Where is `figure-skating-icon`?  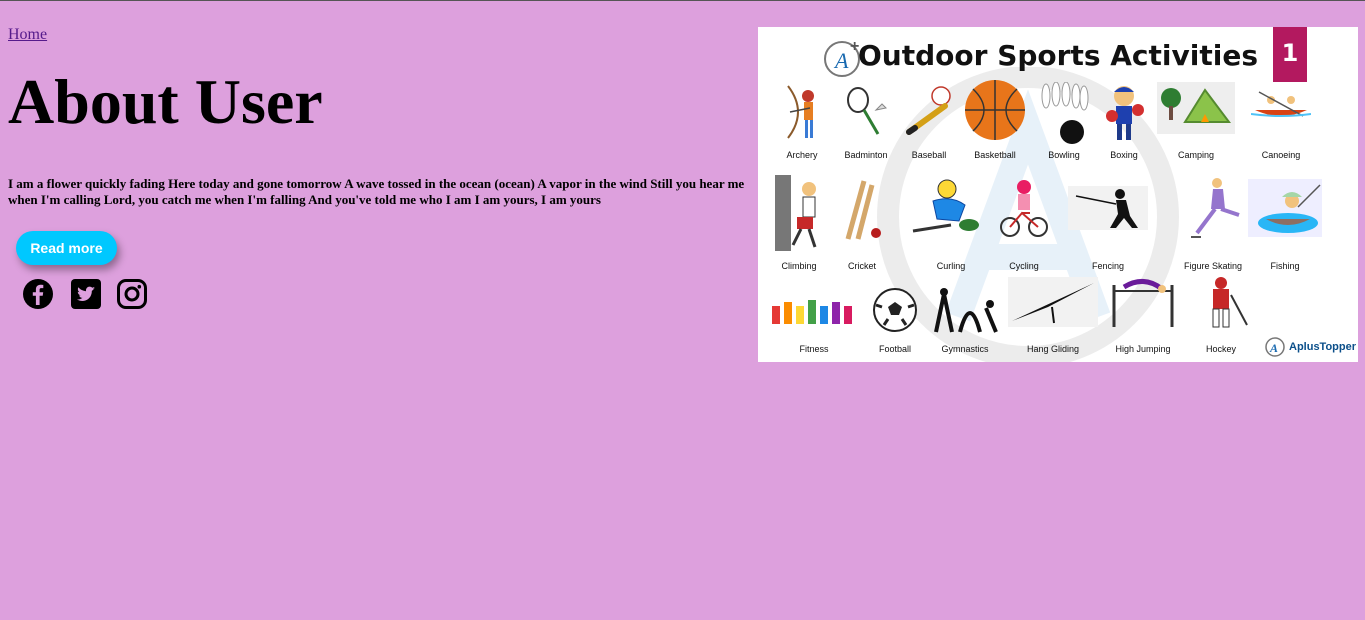 figure-skating-icon is located at coordinates (1215, 208).